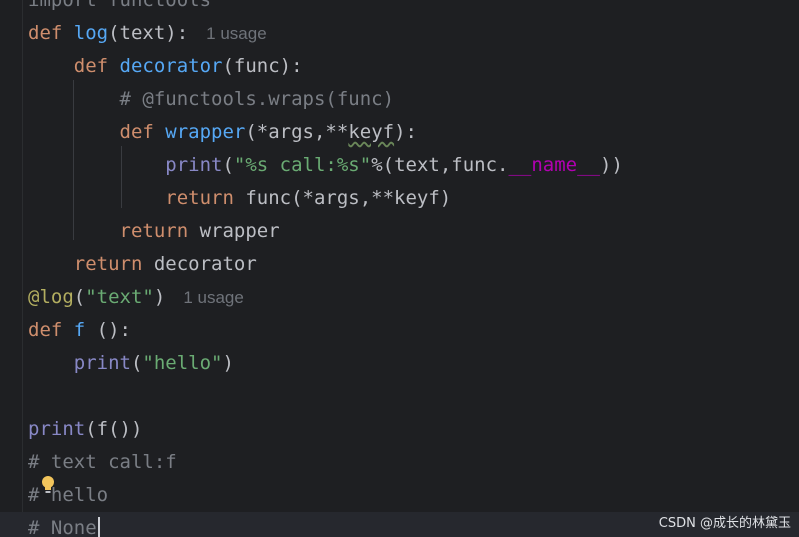 This screenshot has height=537, width=799. What do you see at coordinates (554, 165) in the screenshot?
I see `code-token: __name__` at bounding box center [554, 165].